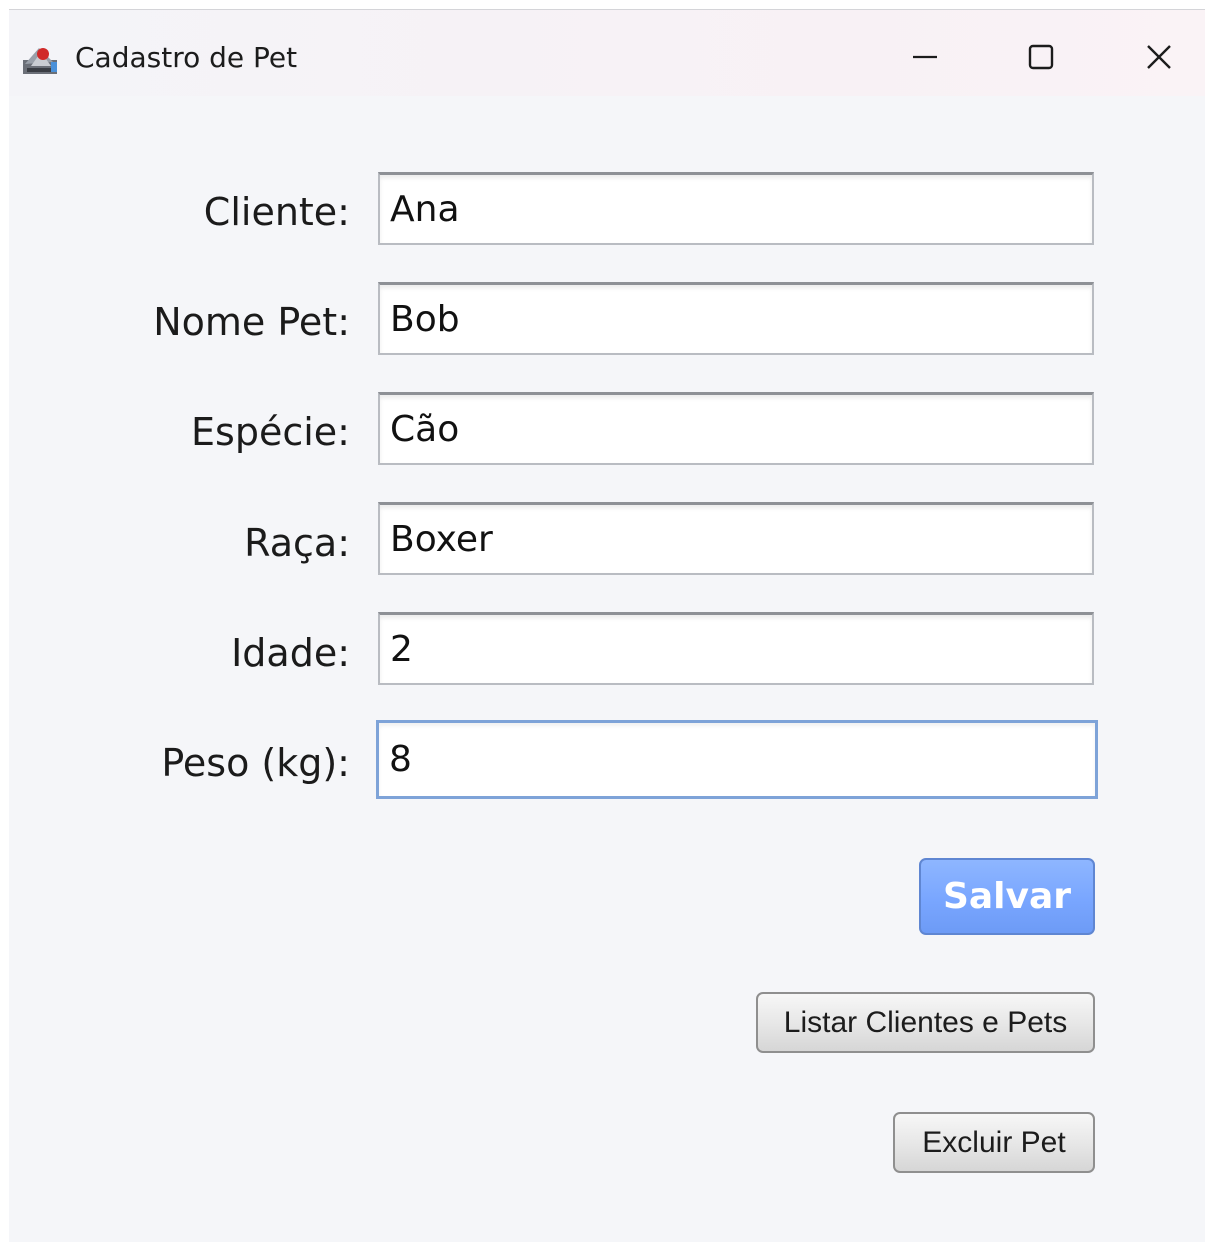  What do you see at coordinates (1159, 57) in the screenshot?
I see `close-icon` at bounding box center [1159, 57].